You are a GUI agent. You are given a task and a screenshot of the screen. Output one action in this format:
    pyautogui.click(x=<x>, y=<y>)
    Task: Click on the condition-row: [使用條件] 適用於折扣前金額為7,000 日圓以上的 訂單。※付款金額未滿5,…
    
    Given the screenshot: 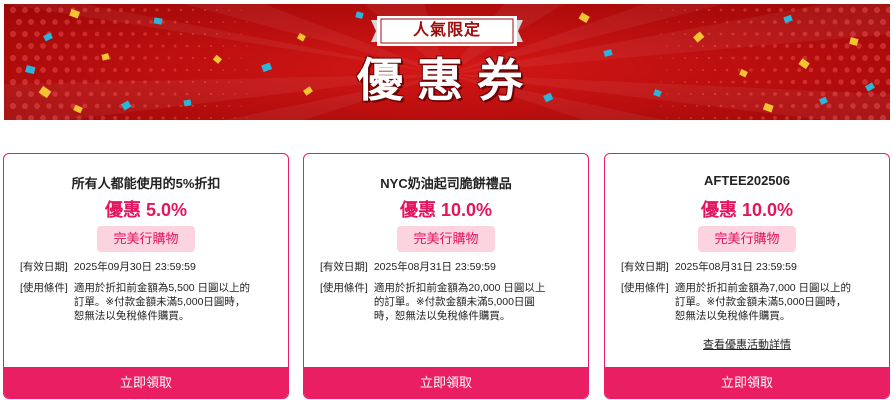 What is the action you would take?
    pyautogui.click(x=750, y=302)
    